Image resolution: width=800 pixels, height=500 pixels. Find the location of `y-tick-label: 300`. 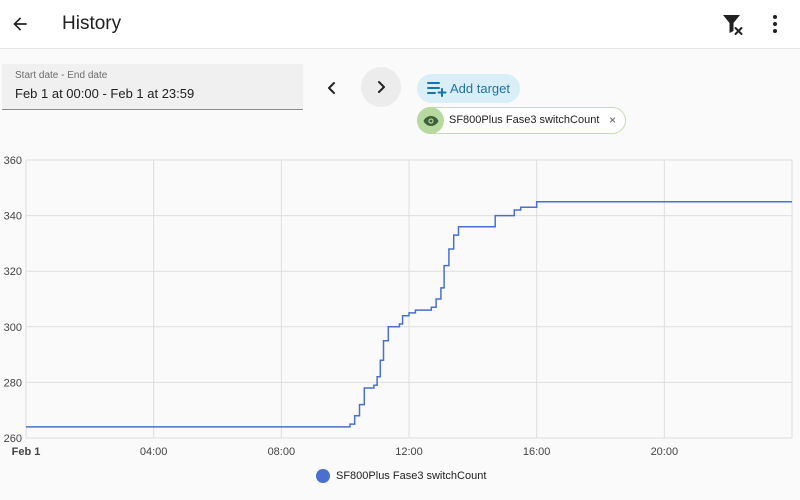

y-tick-label: 300 is located at coordinates (13, 328).